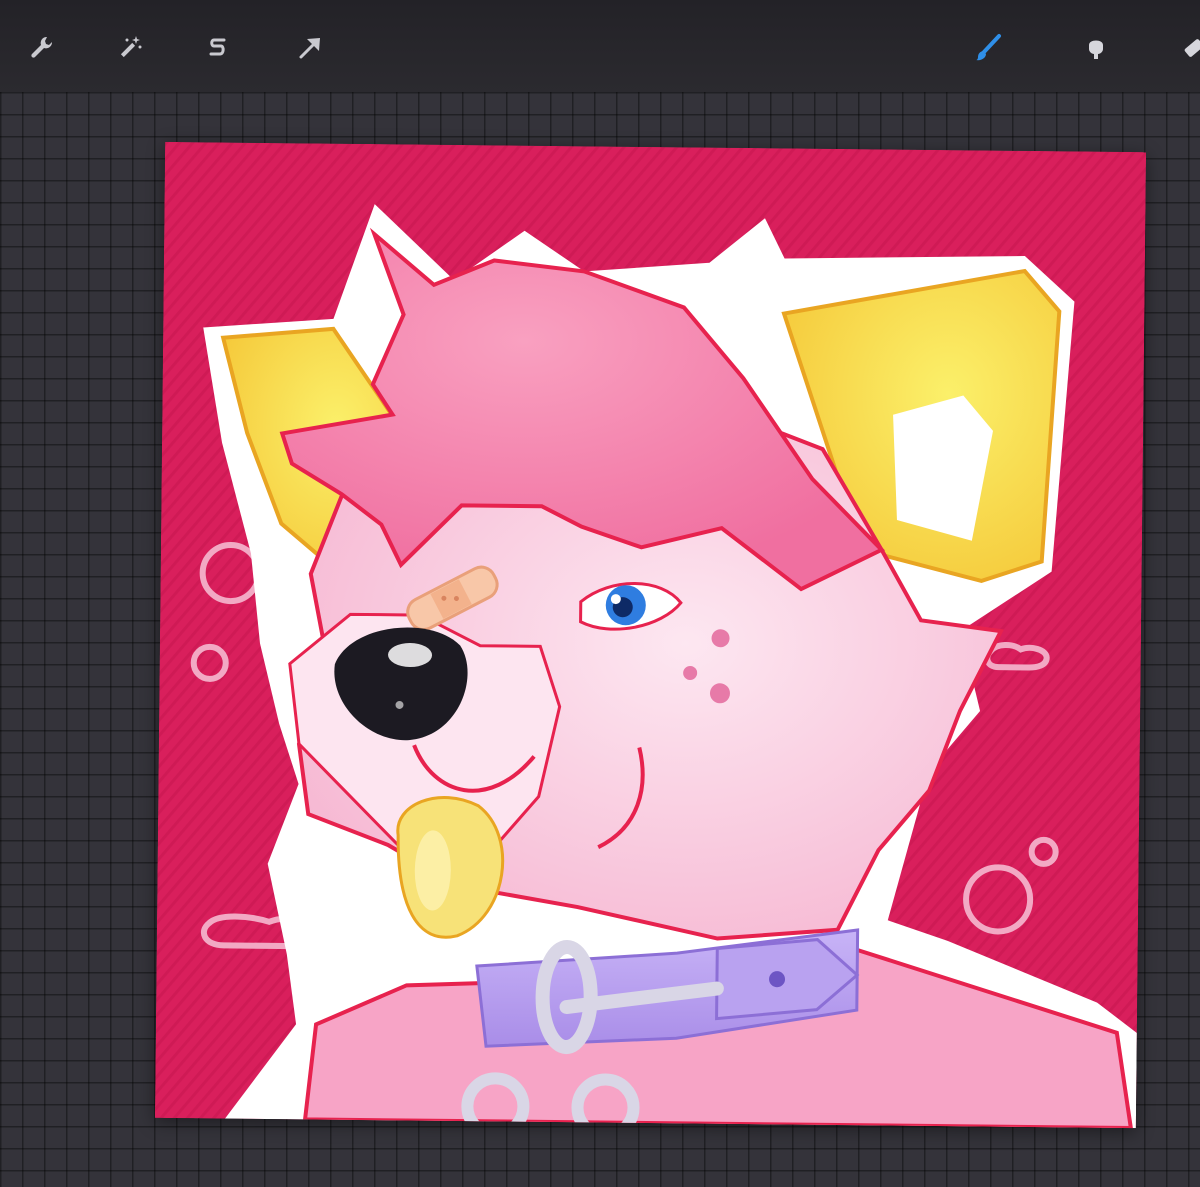 Image resolution: width=1200 pixels, height=1187 pixels. I want to click on smudge-icon, so click(1096, 50).